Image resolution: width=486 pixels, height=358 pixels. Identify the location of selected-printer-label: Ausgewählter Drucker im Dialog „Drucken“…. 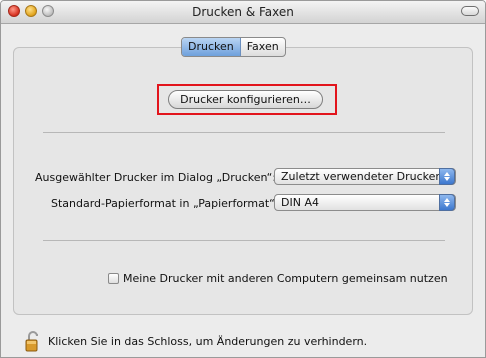
(156, 177).